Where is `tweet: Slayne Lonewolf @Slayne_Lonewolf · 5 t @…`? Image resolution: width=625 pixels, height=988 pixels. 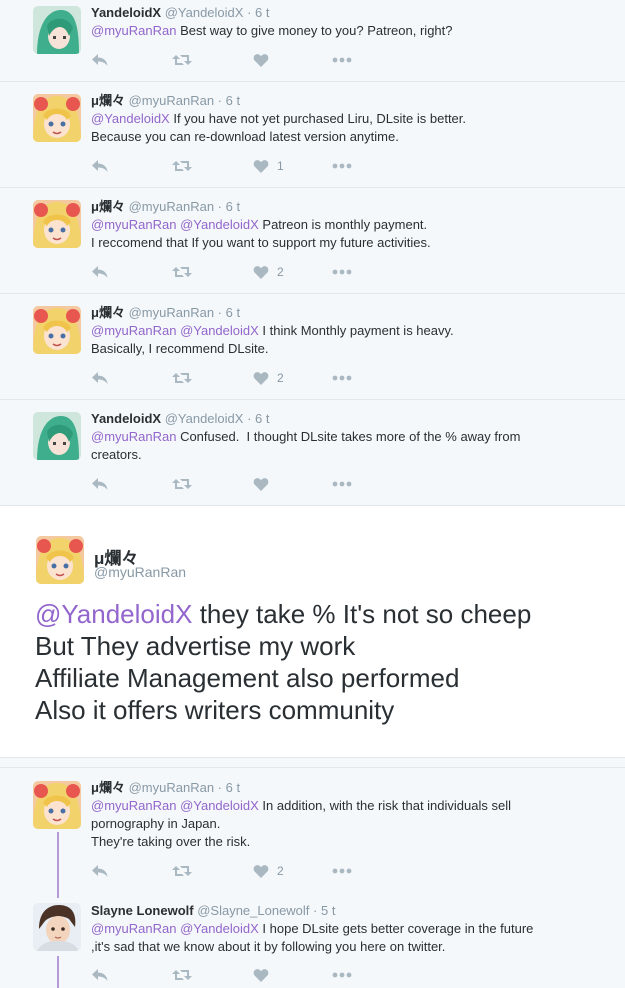
tweet: Slayne Lonewolf @Slayne_Lonewolf · 5 t @… is located at coordinates (312, 940).